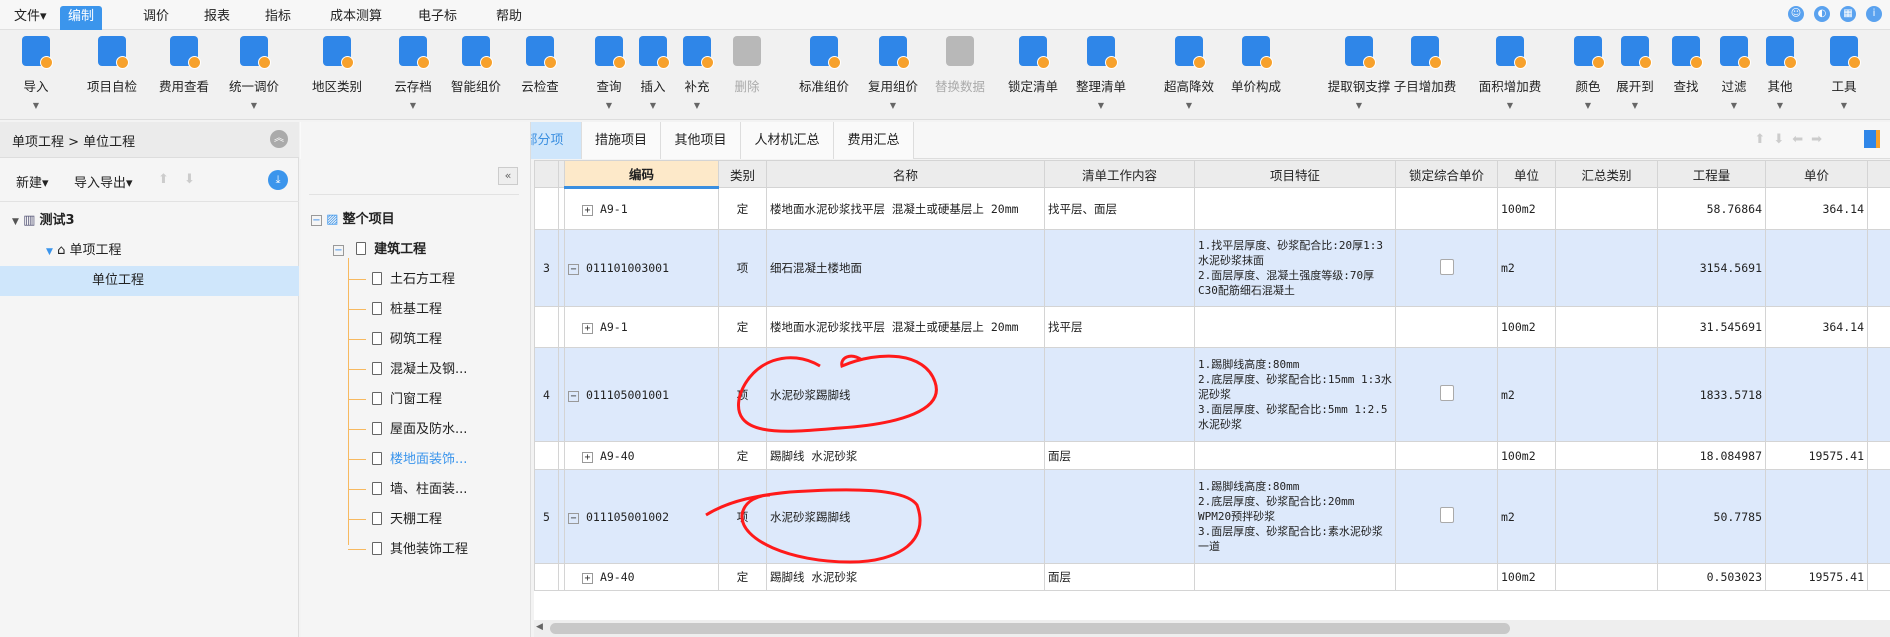  What do you see at coordinates (960, 72) in the screenshot?
I see `toolbar-button-14: 替换数据` at bounding box center [960, 72].